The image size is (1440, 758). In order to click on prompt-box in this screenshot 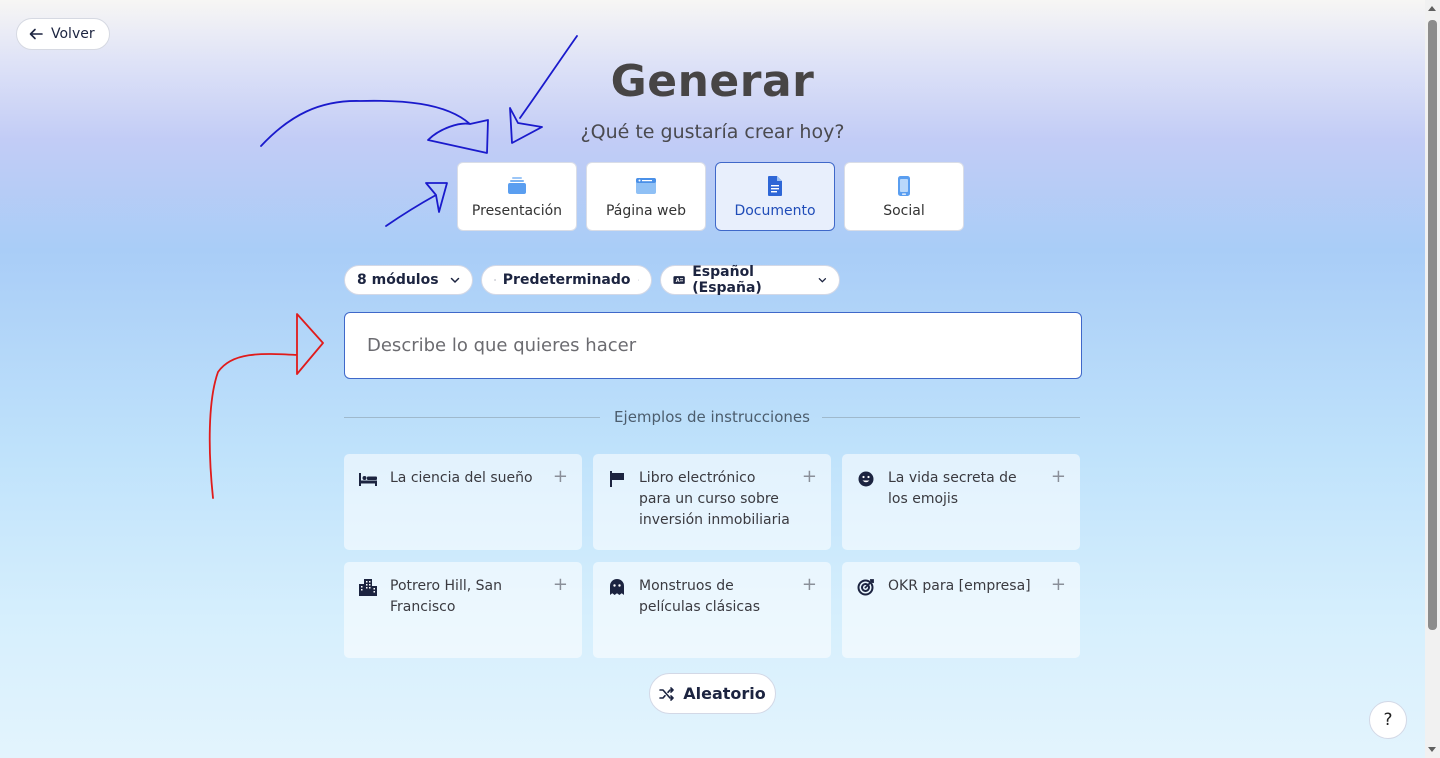, I will do `click(713, 345)`.